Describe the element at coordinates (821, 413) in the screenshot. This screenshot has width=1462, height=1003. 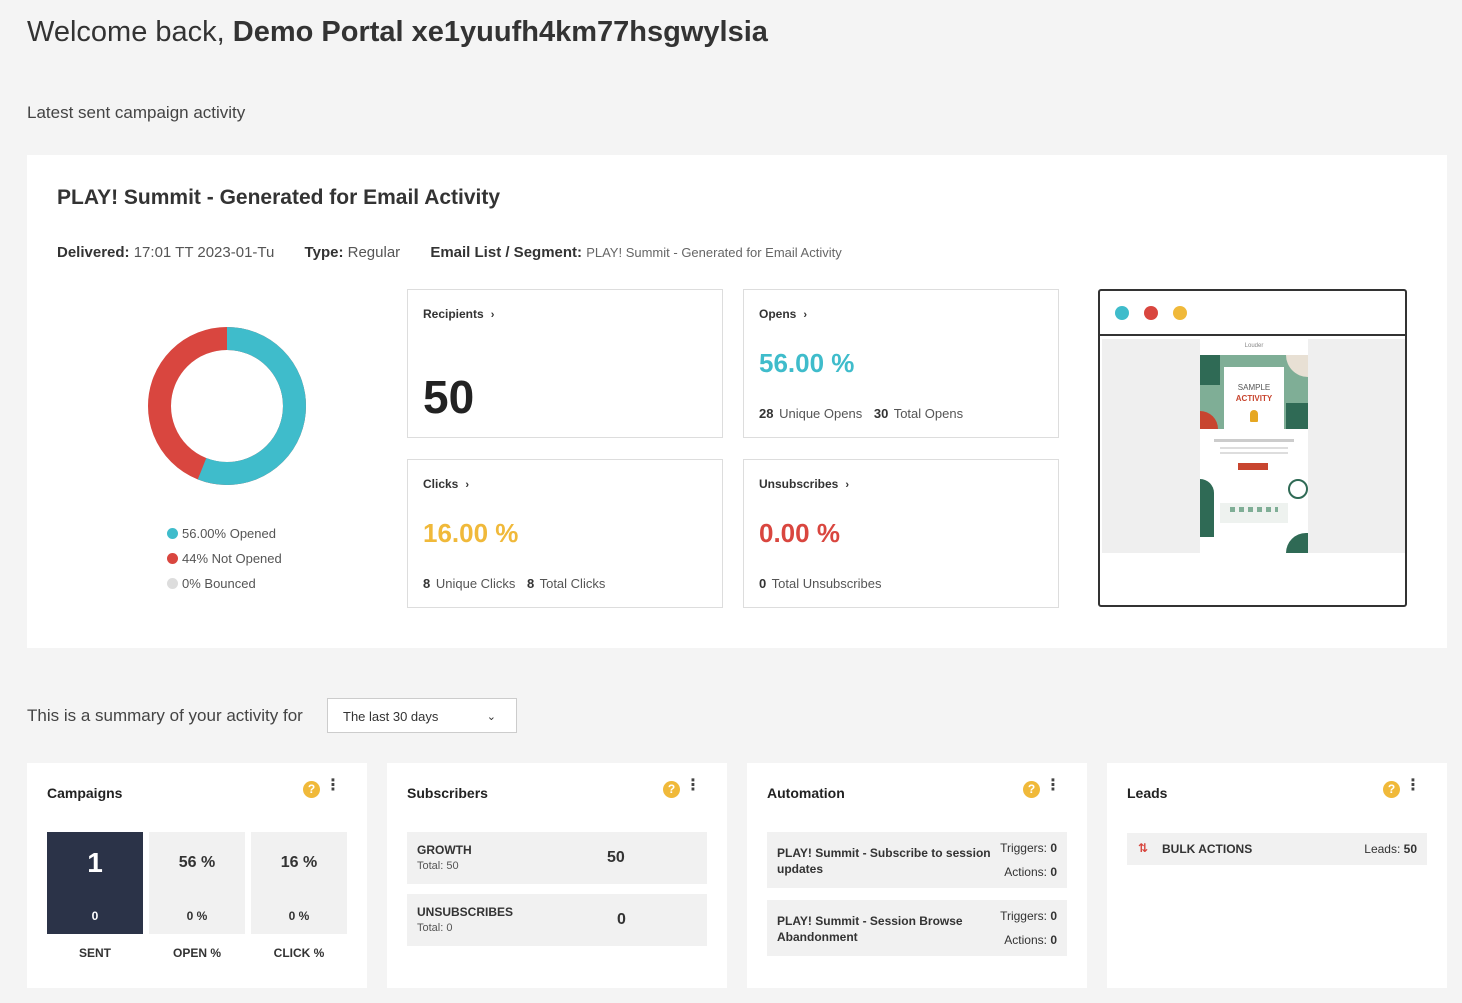
I see `unique-opens-label: Unique Opens` at that location.